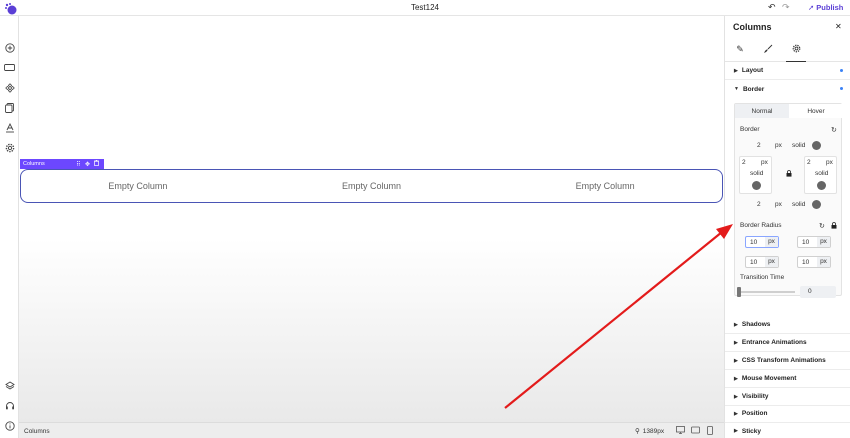 Image resolution: width=850 pixels, height=438 pixels. What do you see at coordinates (787, 430) in the screenshot?
I see `section-sticky: ▶ Sticky` at bounding box center [787, 430].